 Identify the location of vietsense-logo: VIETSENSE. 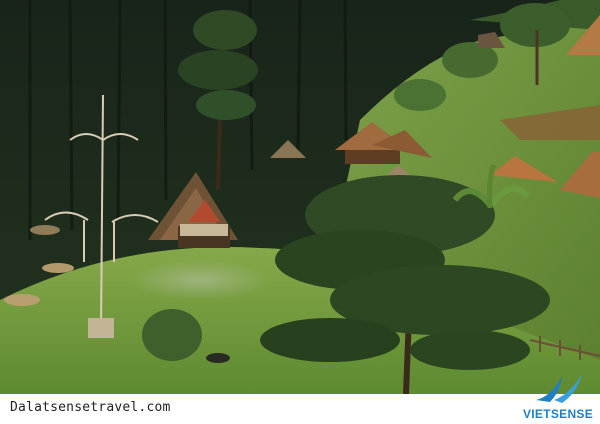
(558, 396).